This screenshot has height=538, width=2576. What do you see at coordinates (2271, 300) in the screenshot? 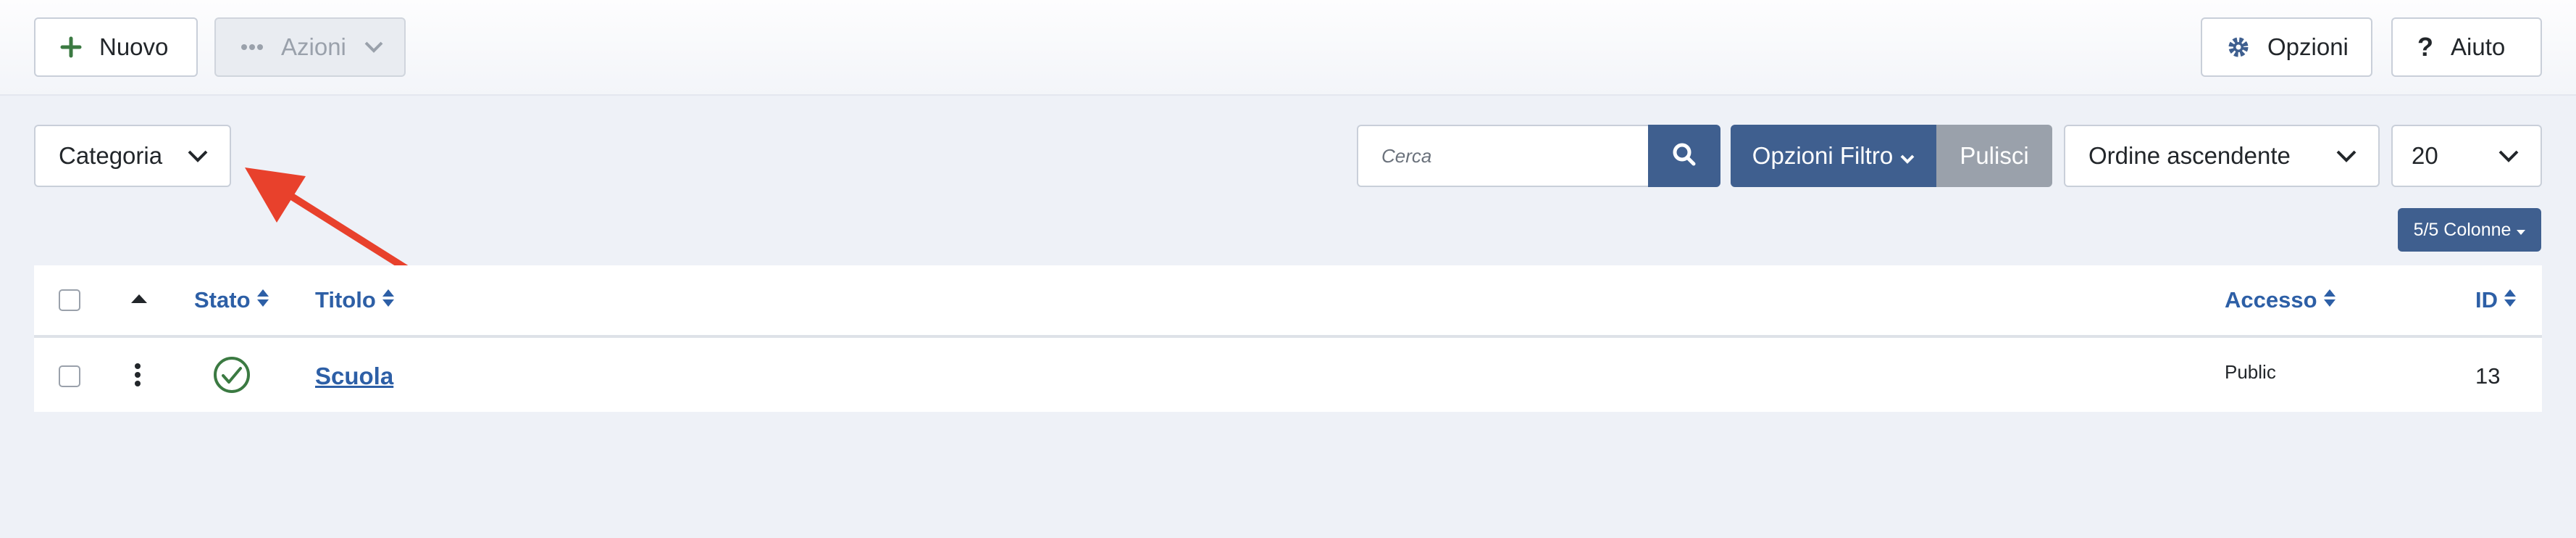
I see `access-header-label: Accesso` at bounding box center [2271, 300].